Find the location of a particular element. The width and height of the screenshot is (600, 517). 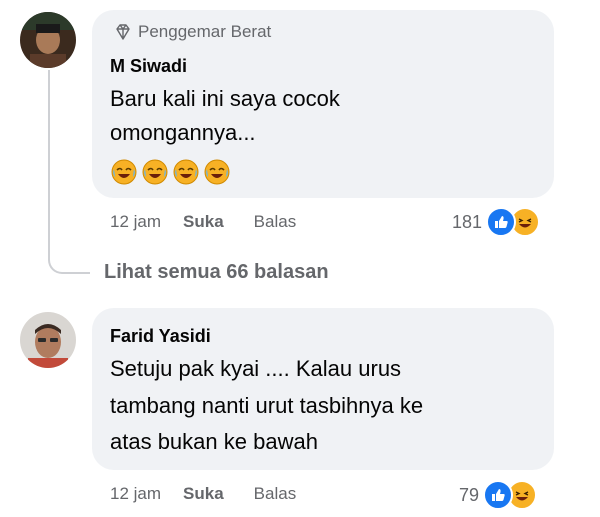

view-all-replies-link: Lihat semua 66 balasan is located at coordinates (216, 272).